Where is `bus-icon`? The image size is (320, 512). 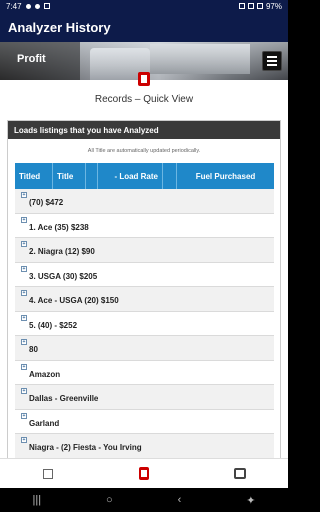
bus-icon is located at coordinates (240, 473).